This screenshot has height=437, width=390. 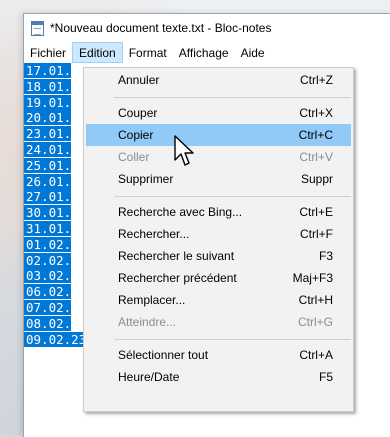 What do you see at coordinates (218, 234) in the screenshot?
I see `menu-item-rechercher: Rechercher... Ctrl+F` at bounding box center [218, 234].